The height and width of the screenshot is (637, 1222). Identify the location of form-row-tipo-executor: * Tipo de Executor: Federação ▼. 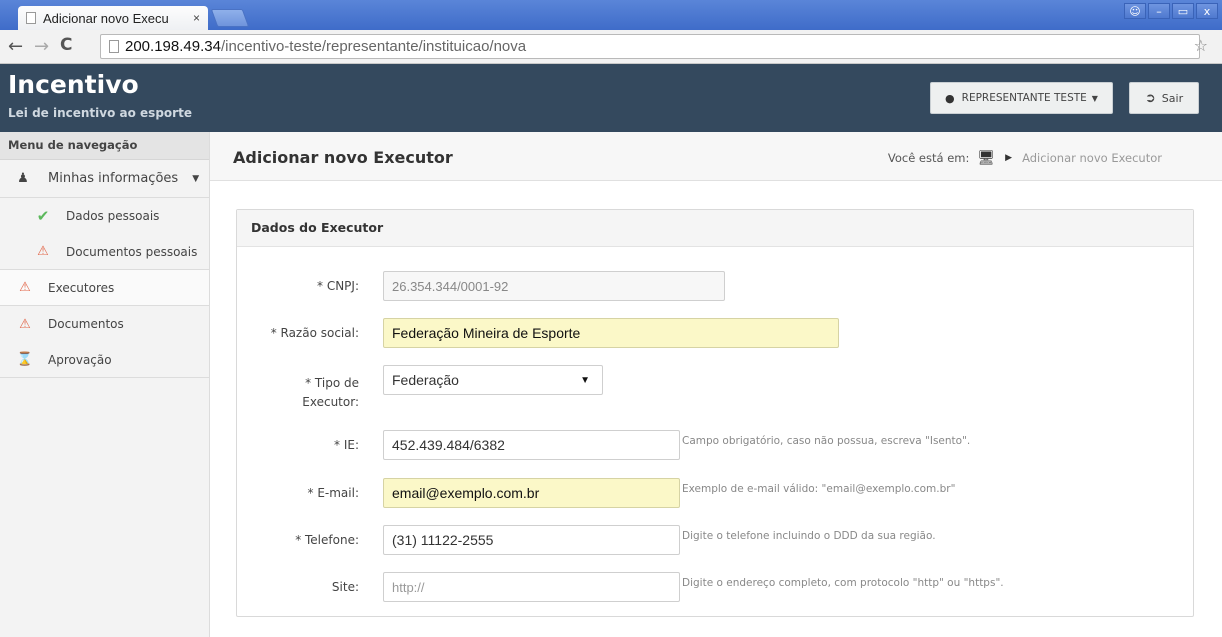
(715, 388).